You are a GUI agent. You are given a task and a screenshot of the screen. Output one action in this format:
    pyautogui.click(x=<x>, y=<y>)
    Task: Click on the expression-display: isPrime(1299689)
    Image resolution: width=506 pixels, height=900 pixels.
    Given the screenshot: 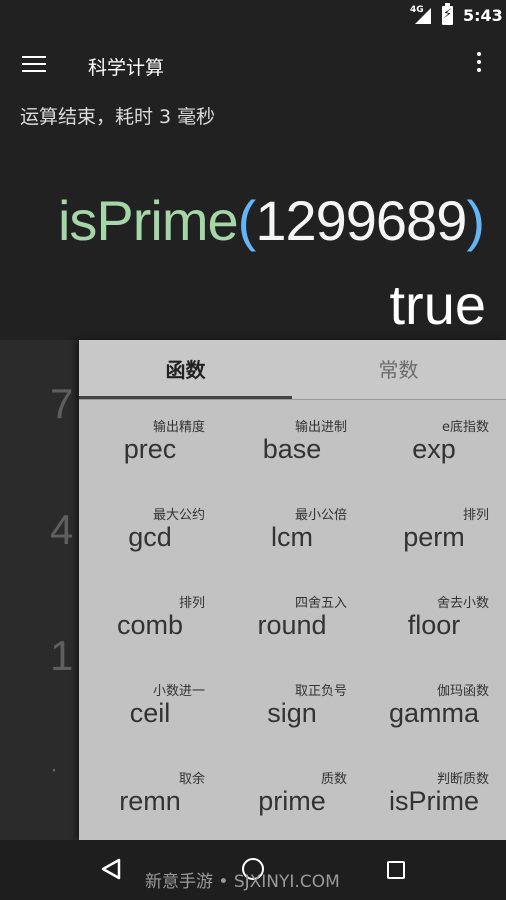 What is the action you would take?
    pyautogui.click(x=271, y=220)
    